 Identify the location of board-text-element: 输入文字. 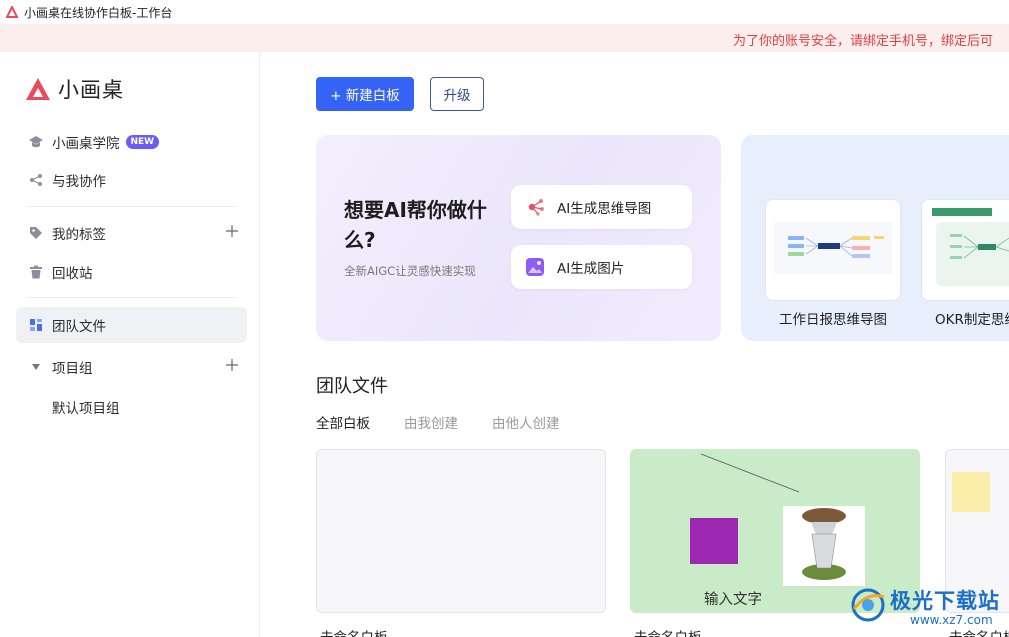
(733, 600).